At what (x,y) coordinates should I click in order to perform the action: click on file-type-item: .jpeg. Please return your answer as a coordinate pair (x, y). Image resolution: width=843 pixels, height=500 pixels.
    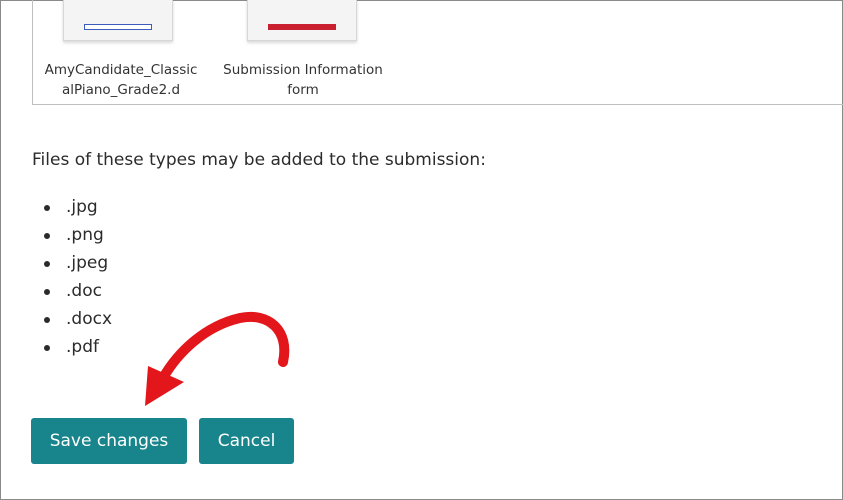
    Looking at the image, I should click on (78, 266).